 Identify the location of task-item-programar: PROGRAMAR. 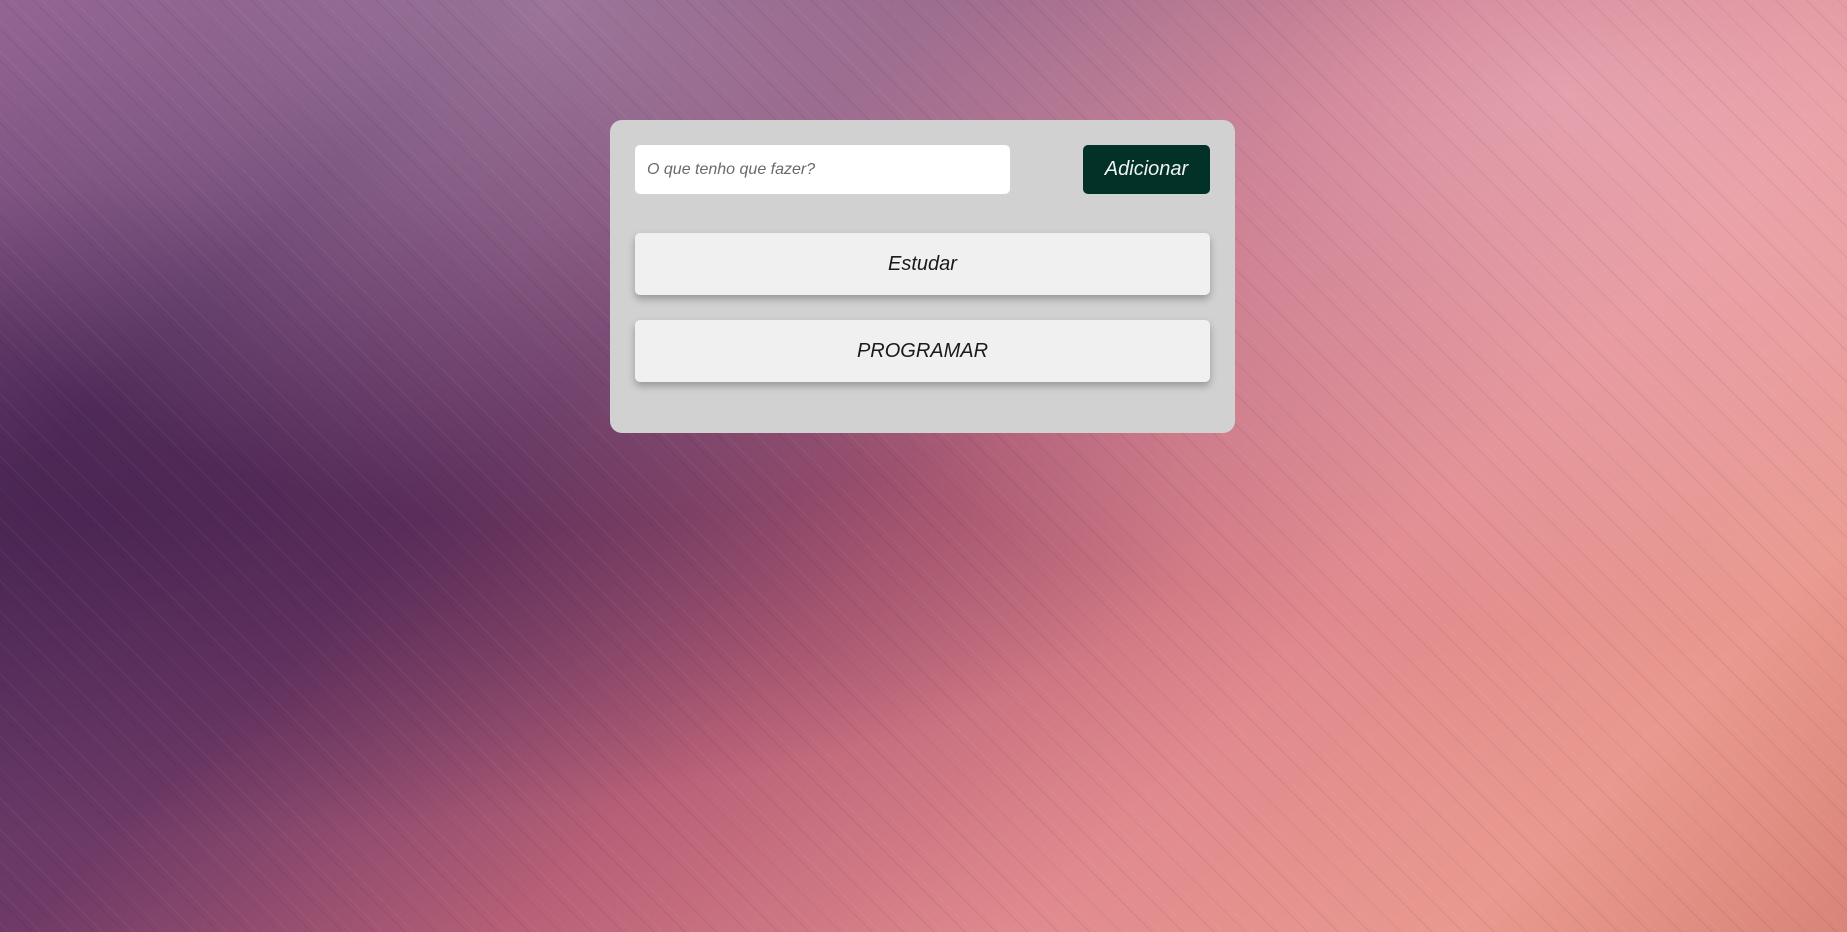
(922, 351).